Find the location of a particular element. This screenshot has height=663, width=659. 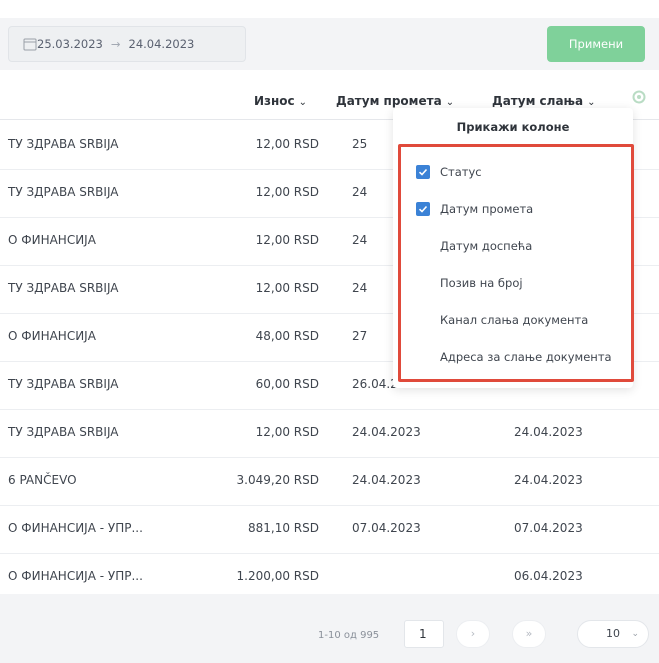

date-from: 25.03.2023 is located at coordinates (70, 44).